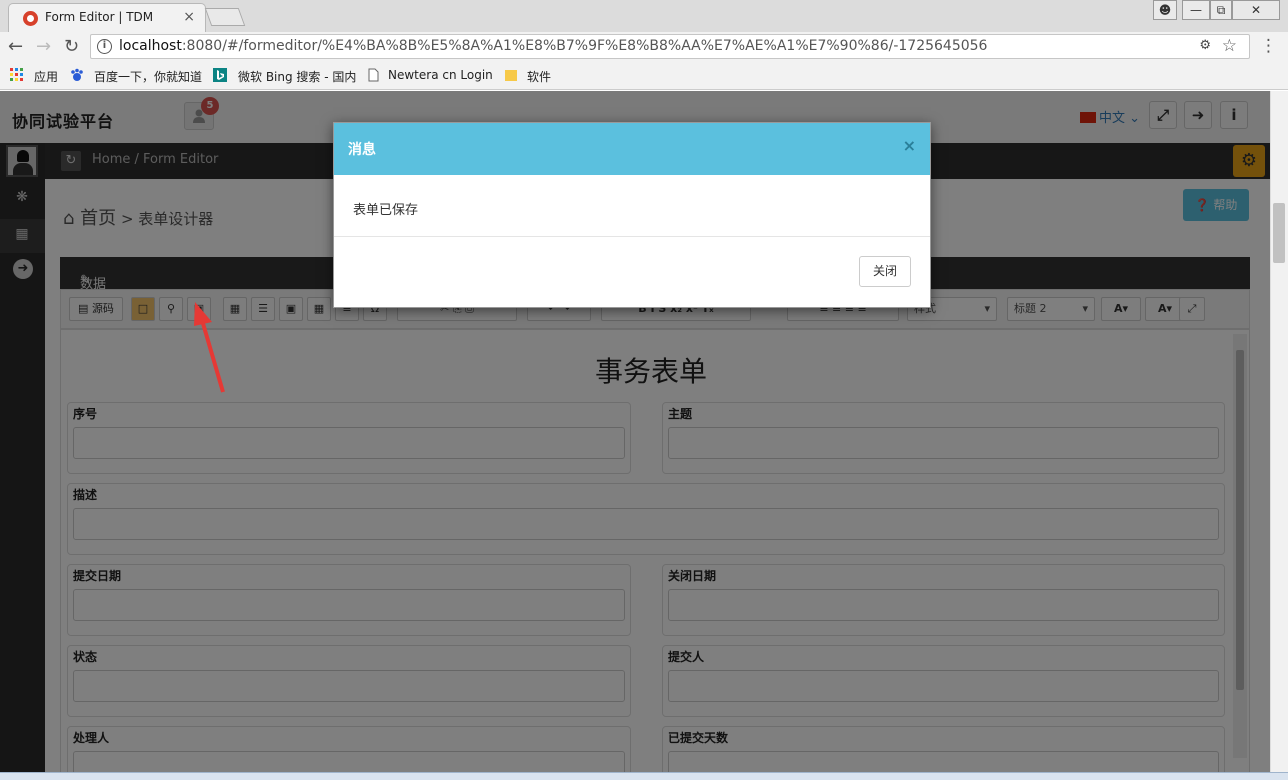  What do you see at coordinates (148, 76) in the screenshot?
I see `bookmark-baidu: 百度一下，你就知道` at bounding box center [148, 76].